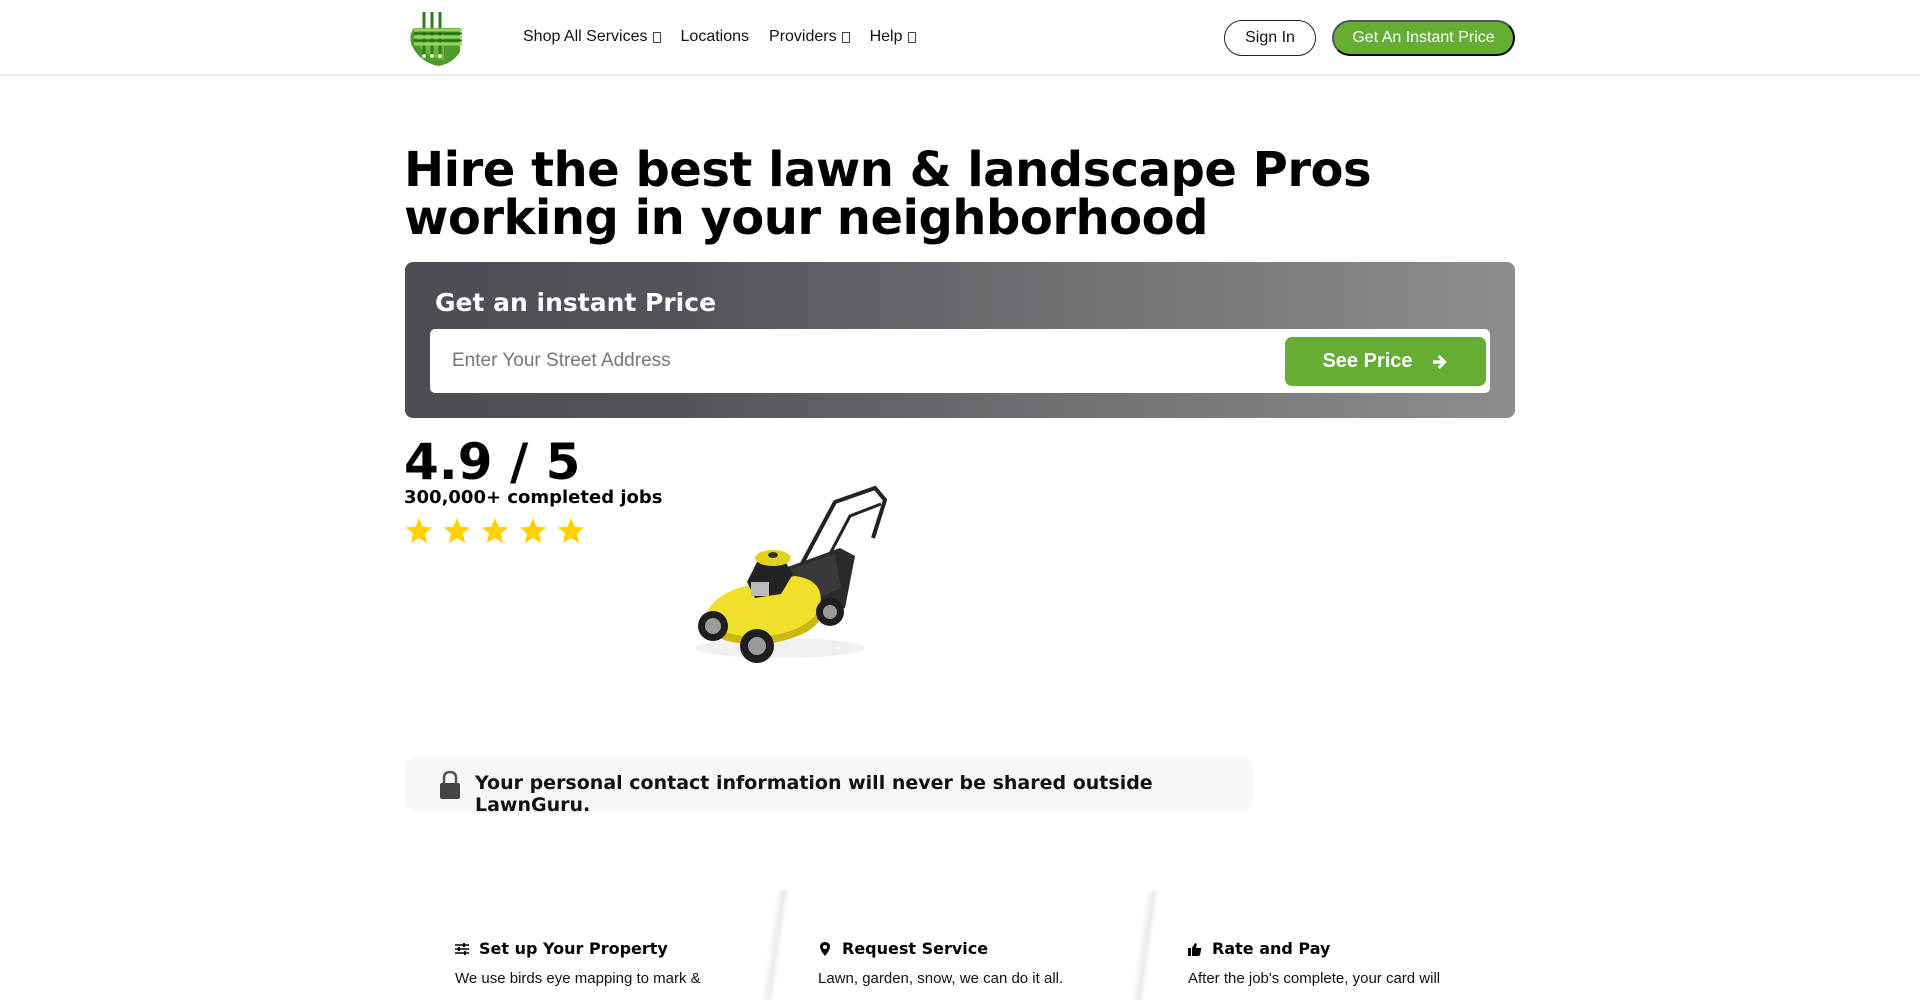  I want to click on step-title: Rate and Pay, so click(1314, 948).